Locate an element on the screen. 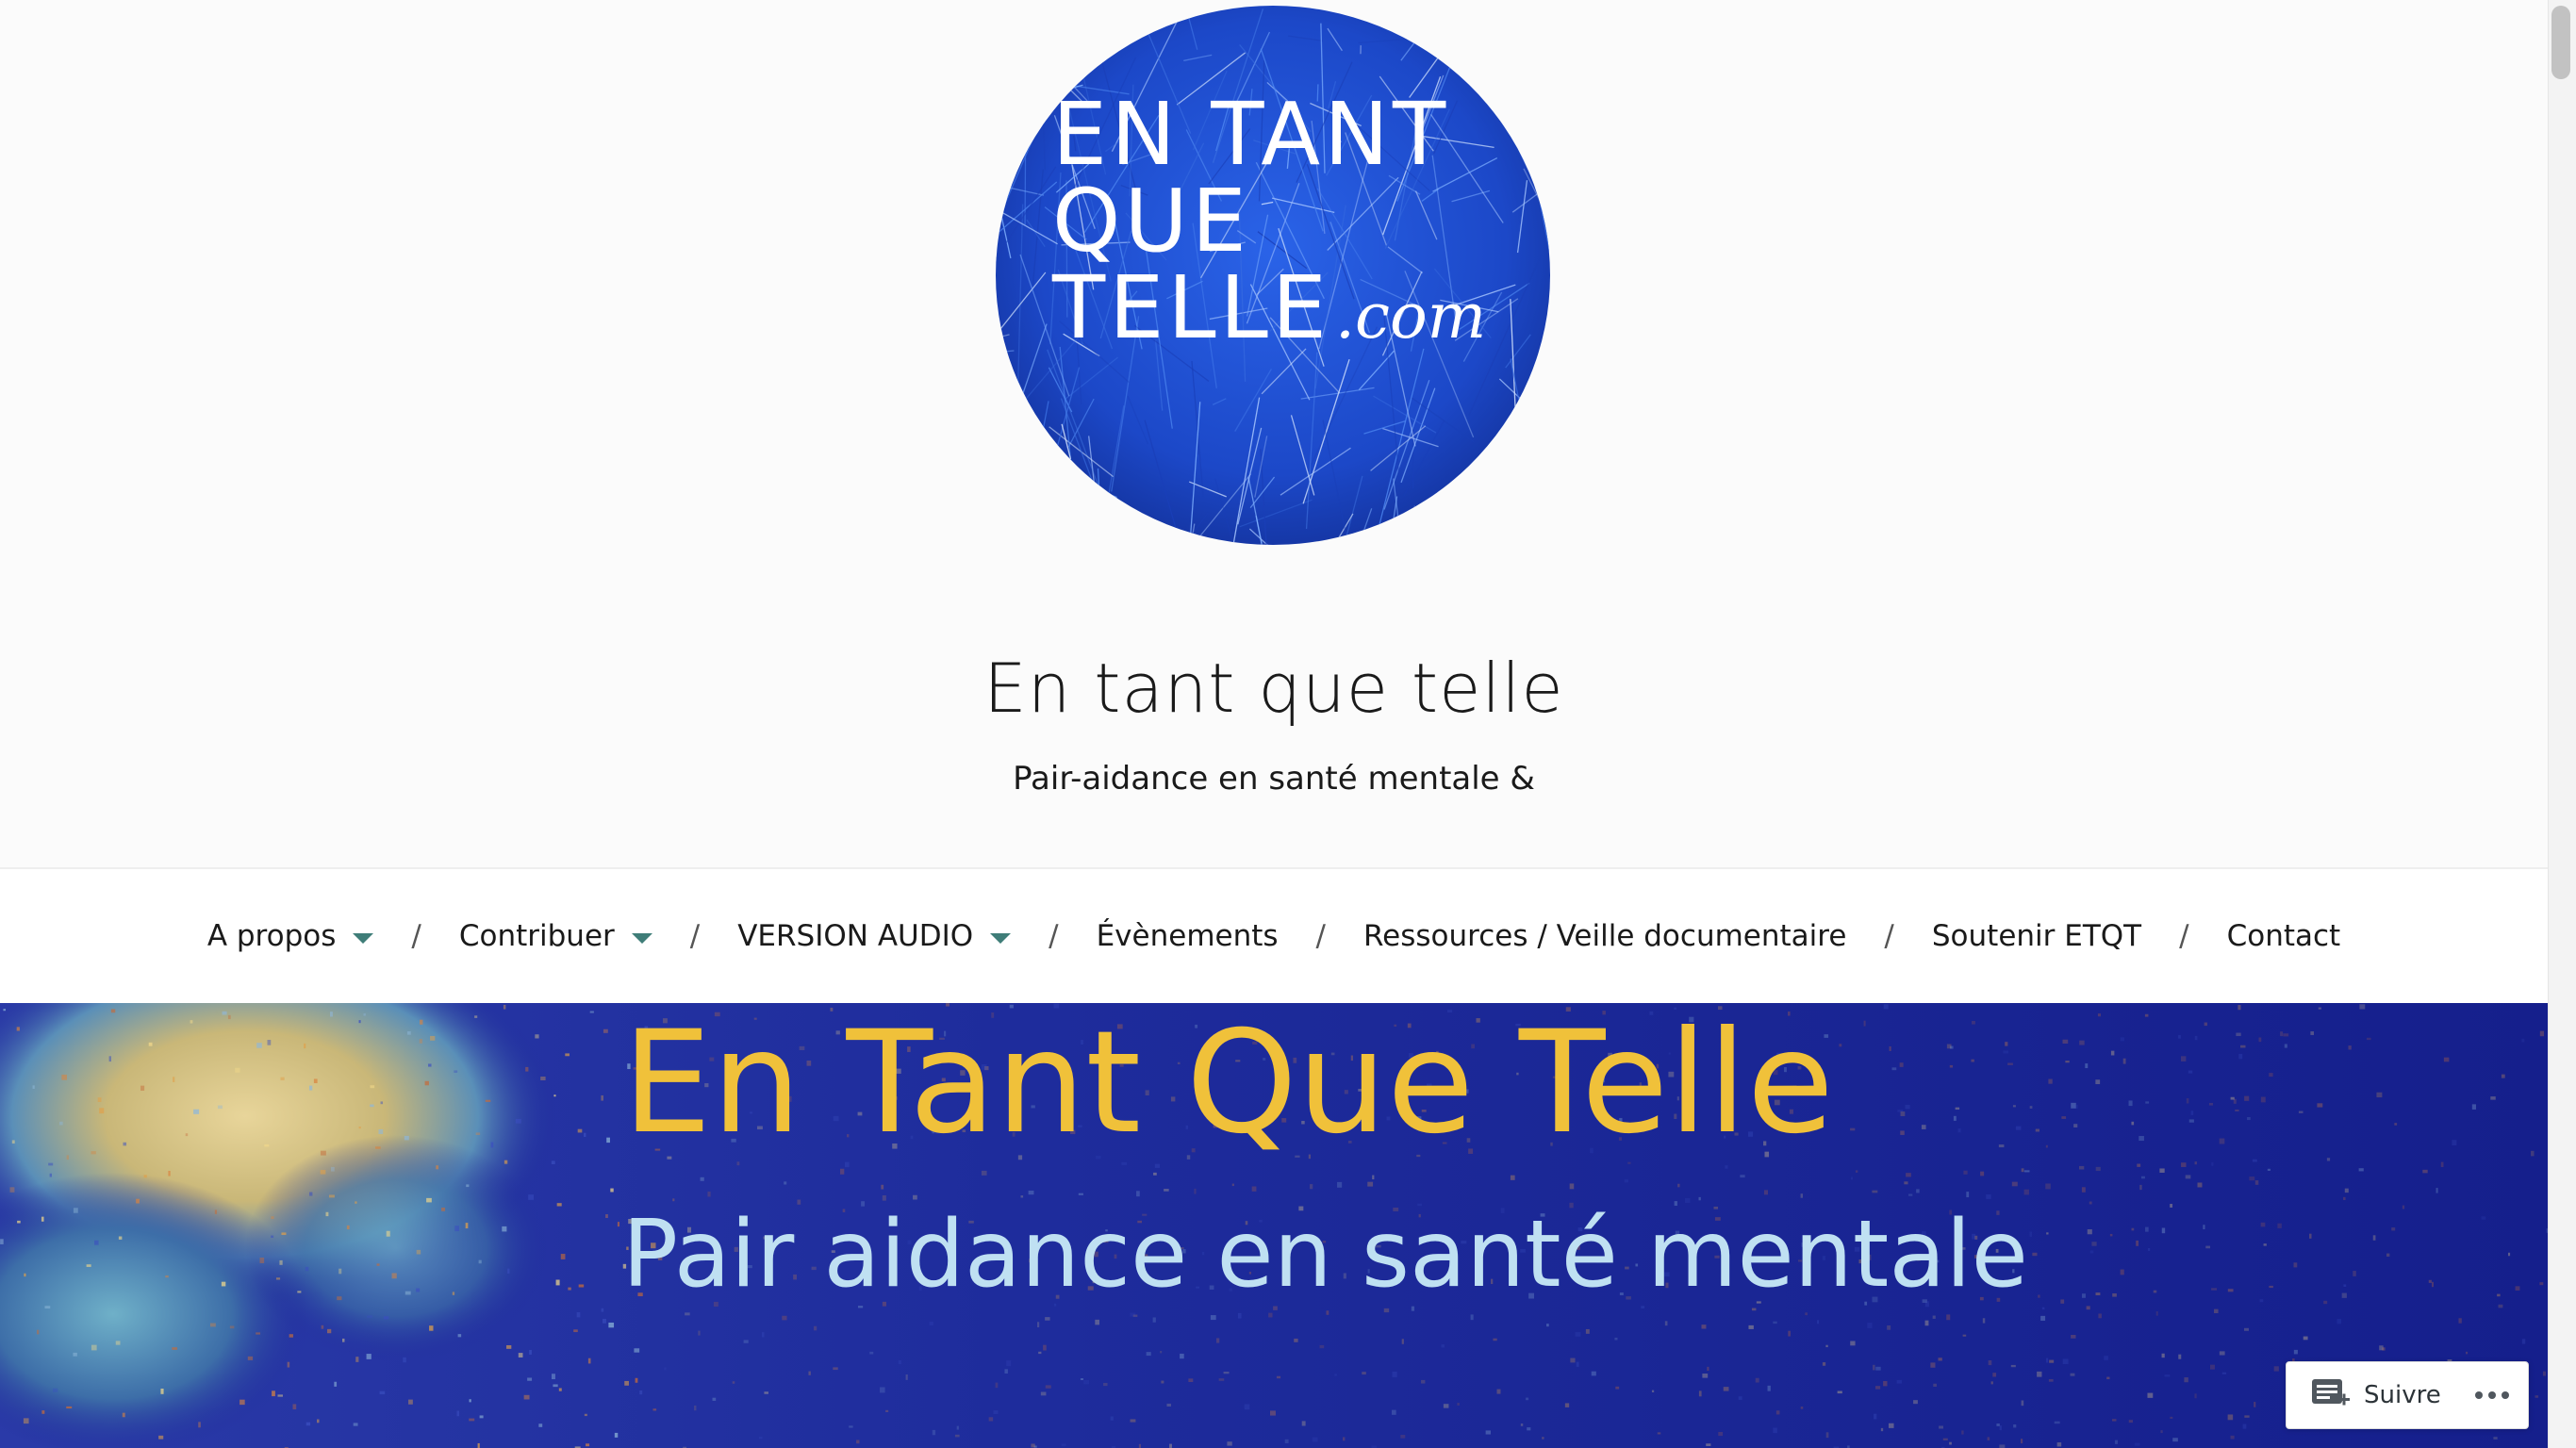  scrollbar-thumb is located at coordinates (2560, 42).